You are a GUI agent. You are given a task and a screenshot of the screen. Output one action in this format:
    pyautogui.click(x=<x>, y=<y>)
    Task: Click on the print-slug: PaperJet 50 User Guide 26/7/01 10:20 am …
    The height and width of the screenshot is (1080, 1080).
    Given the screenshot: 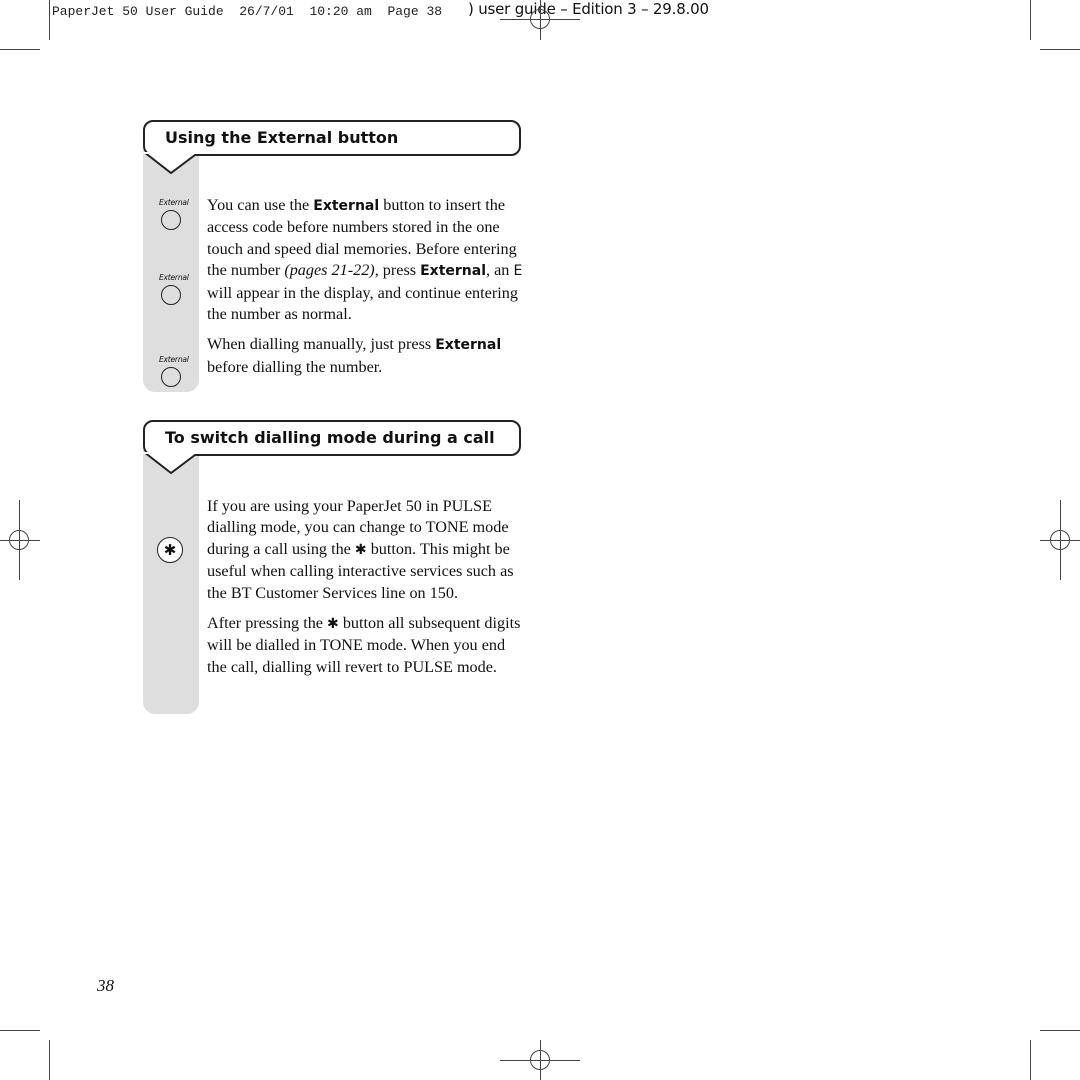 What is the action you would take?
    pyautogui.click(x=247, y=11)
    